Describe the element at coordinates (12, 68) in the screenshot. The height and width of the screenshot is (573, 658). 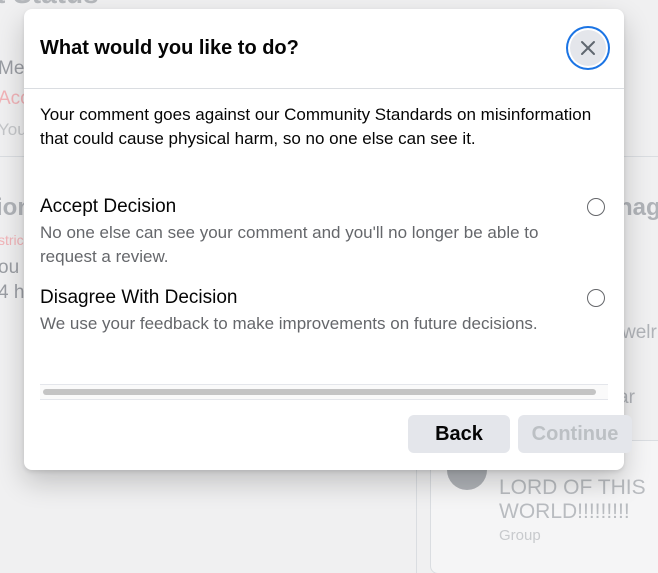
I see `background-text: Me` at that location.